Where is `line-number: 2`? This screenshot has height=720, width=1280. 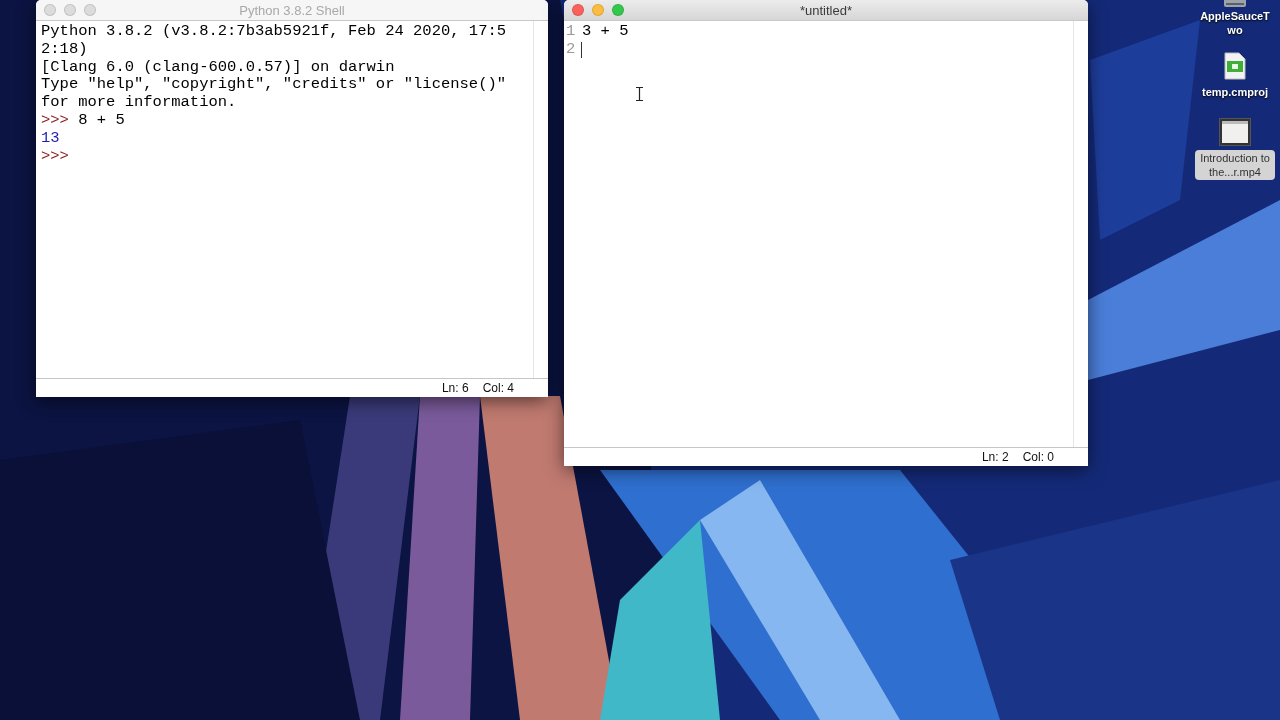
line-number: 2 is located at coordinates (571, 49).